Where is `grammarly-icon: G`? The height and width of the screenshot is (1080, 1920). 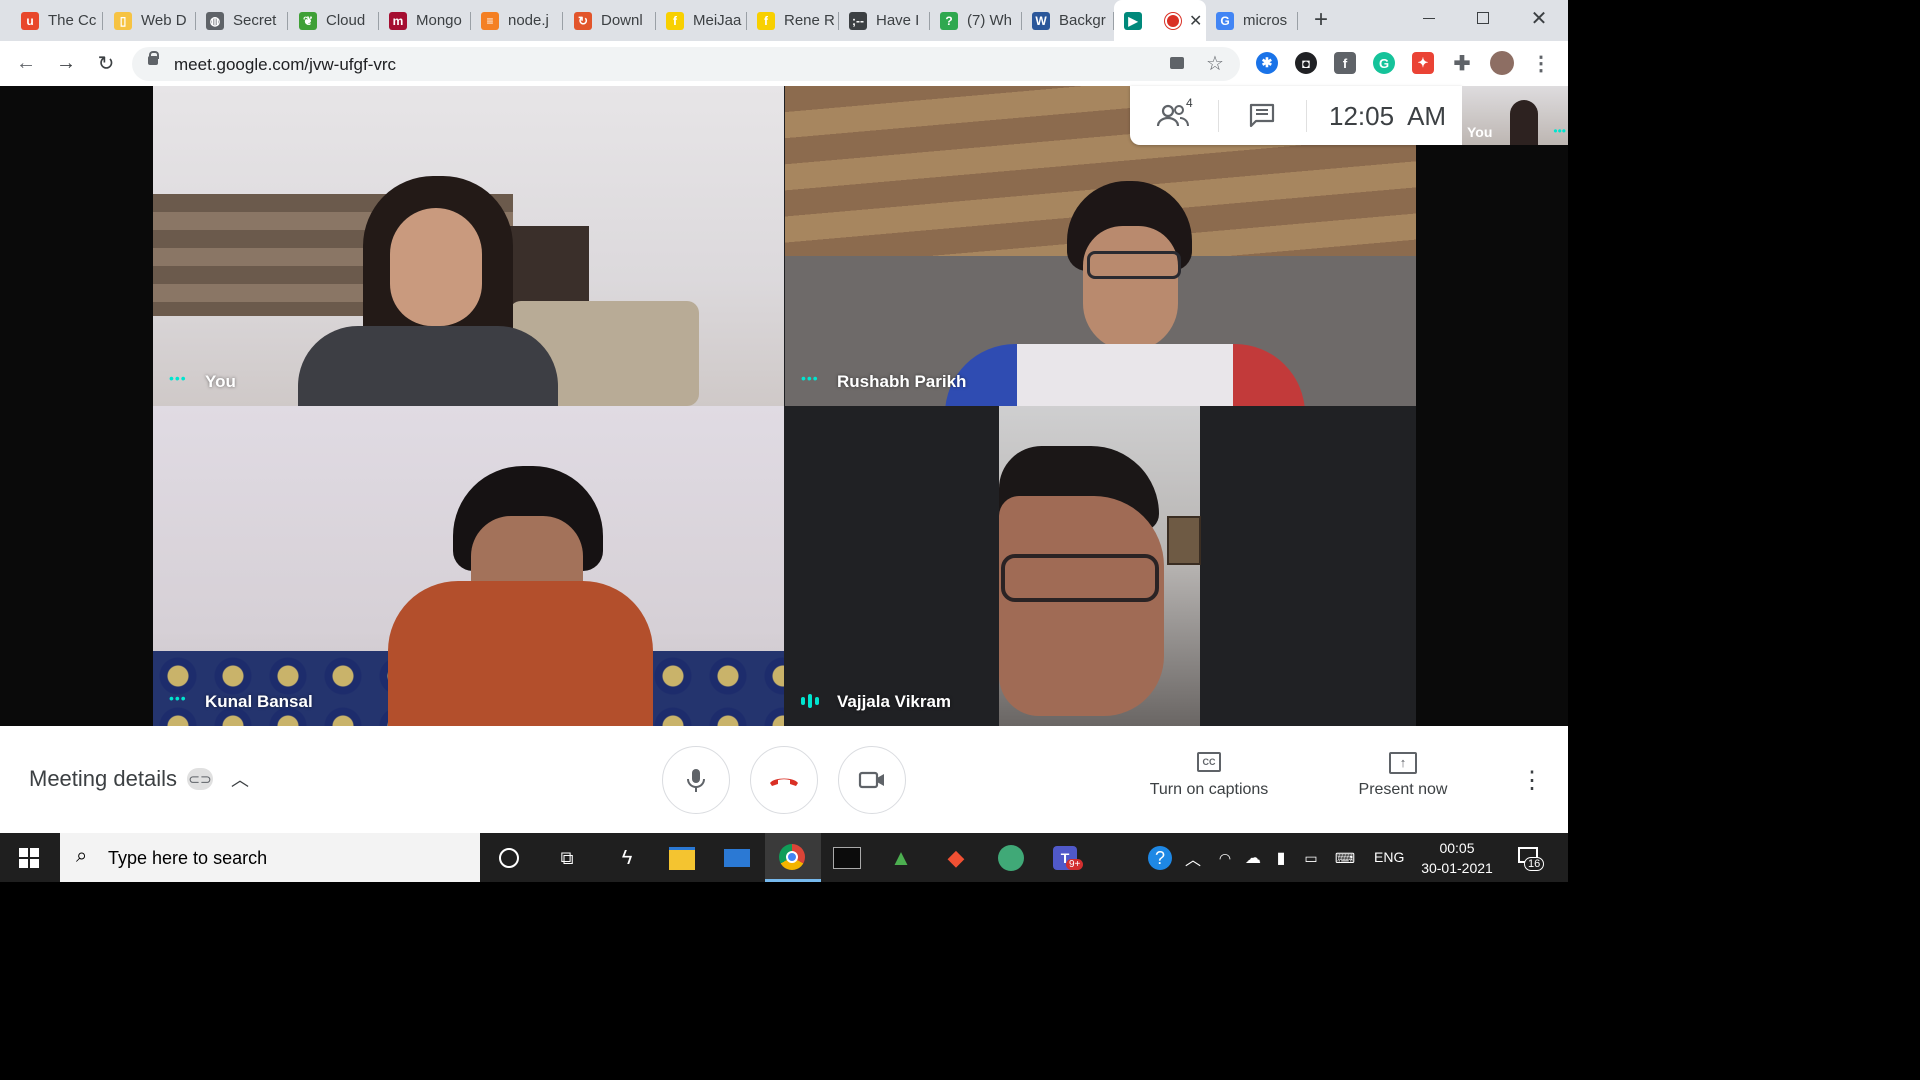 grammarly-icon: G is located at coordinates (1384, 63).